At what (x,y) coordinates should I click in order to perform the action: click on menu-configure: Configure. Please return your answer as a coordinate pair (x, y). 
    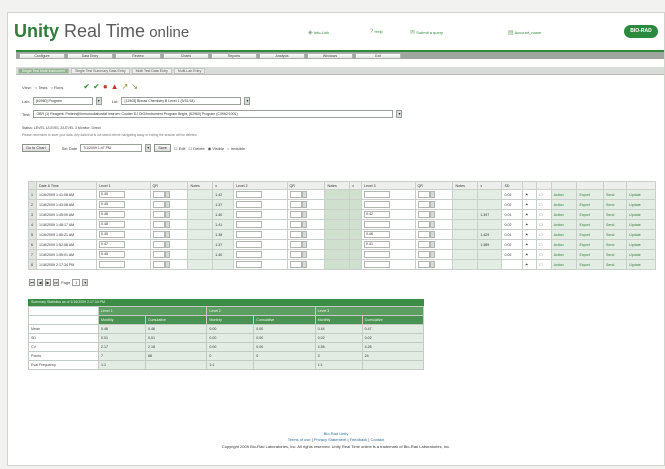
    Looking at the image, I should click on (42, 56).